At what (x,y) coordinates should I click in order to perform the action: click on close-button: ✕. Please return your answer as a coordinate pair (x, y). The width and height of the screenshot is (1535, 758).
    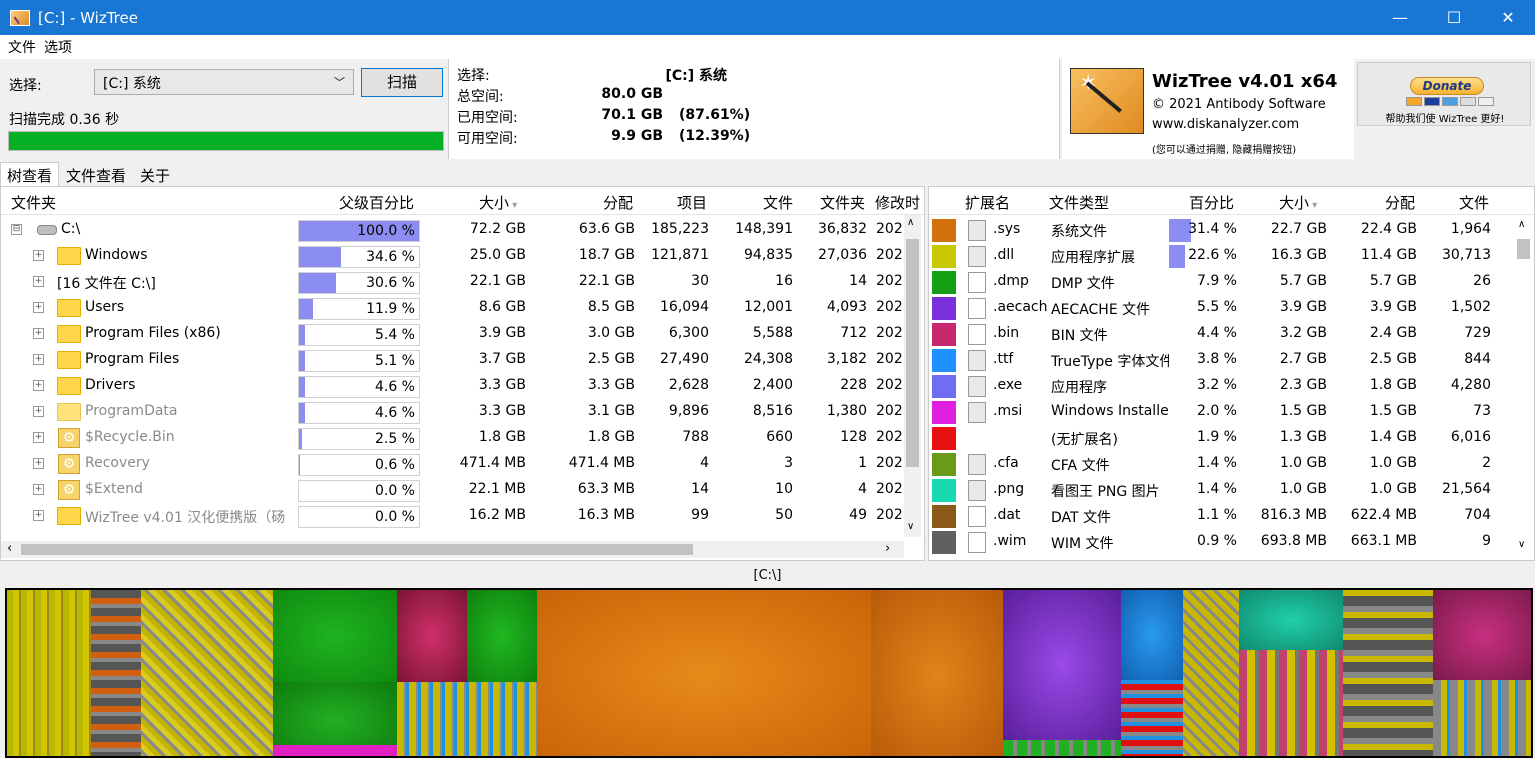
    Looking at the image, I should click on (1508, 17).